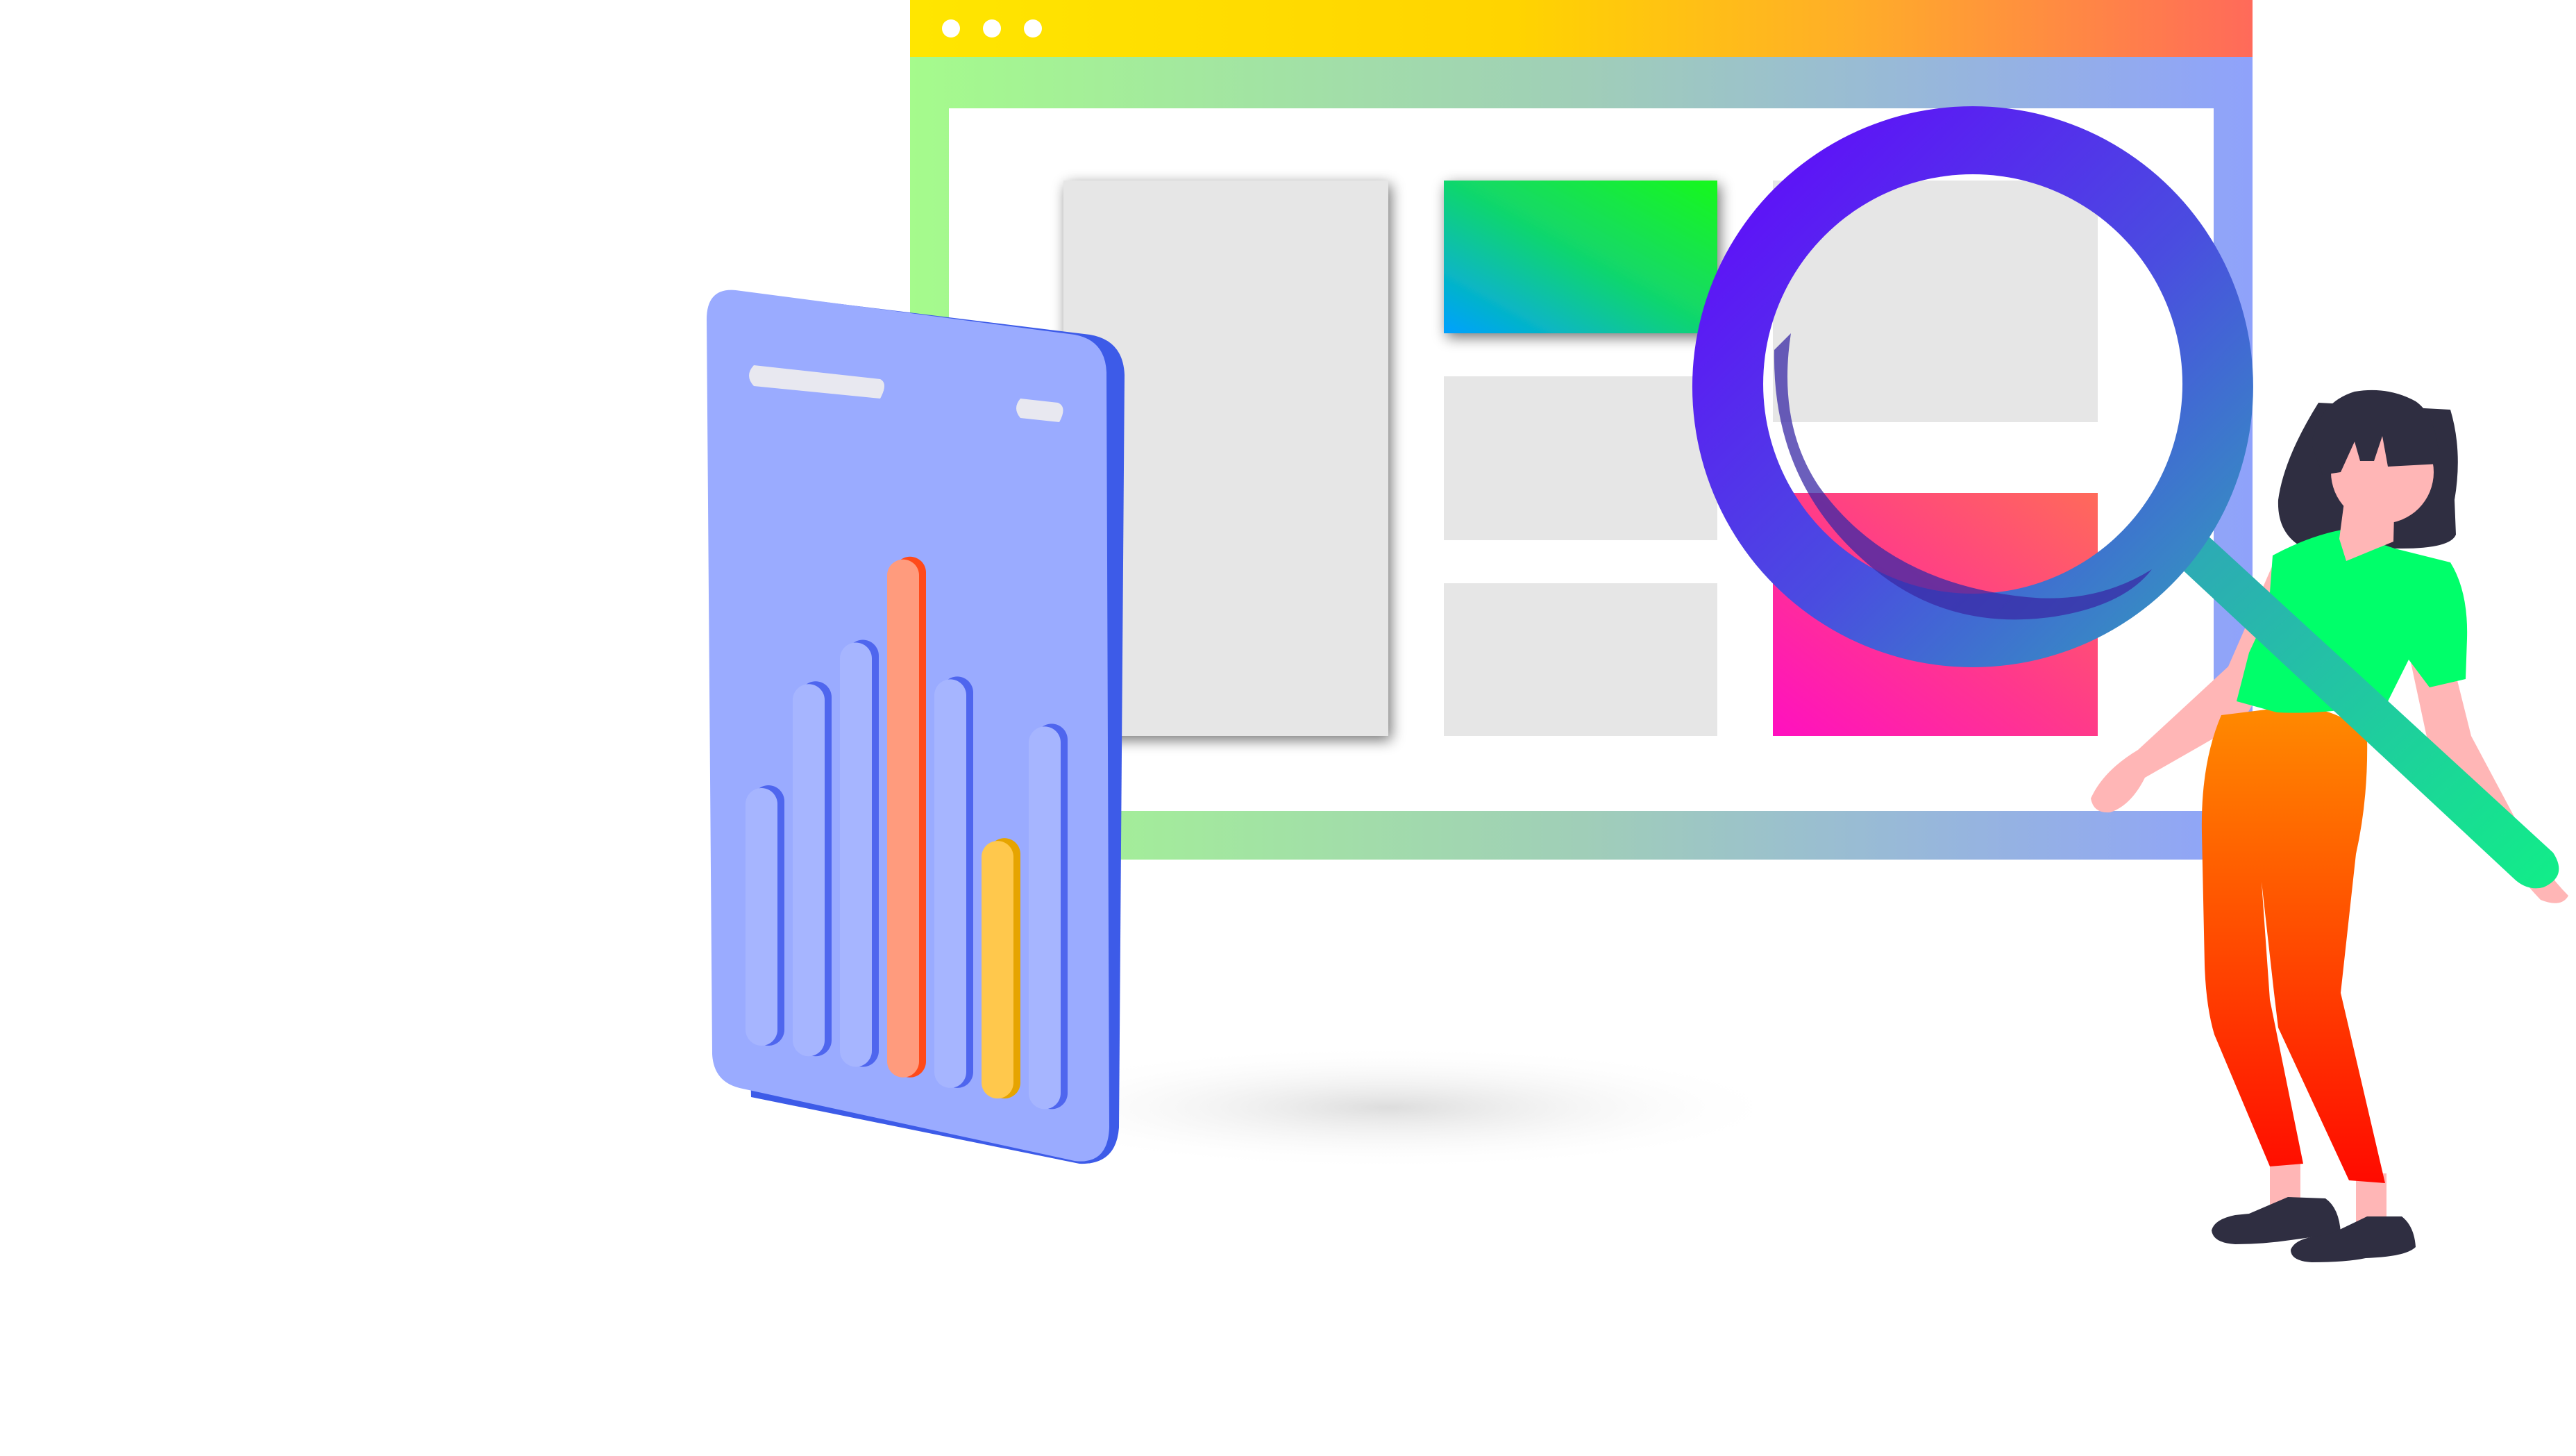 The width and height of the screenshot is (2576, 1456). Describe the element at coordinates (1580, 257) in the screenshot. I see `gradient-card-green` at that location.